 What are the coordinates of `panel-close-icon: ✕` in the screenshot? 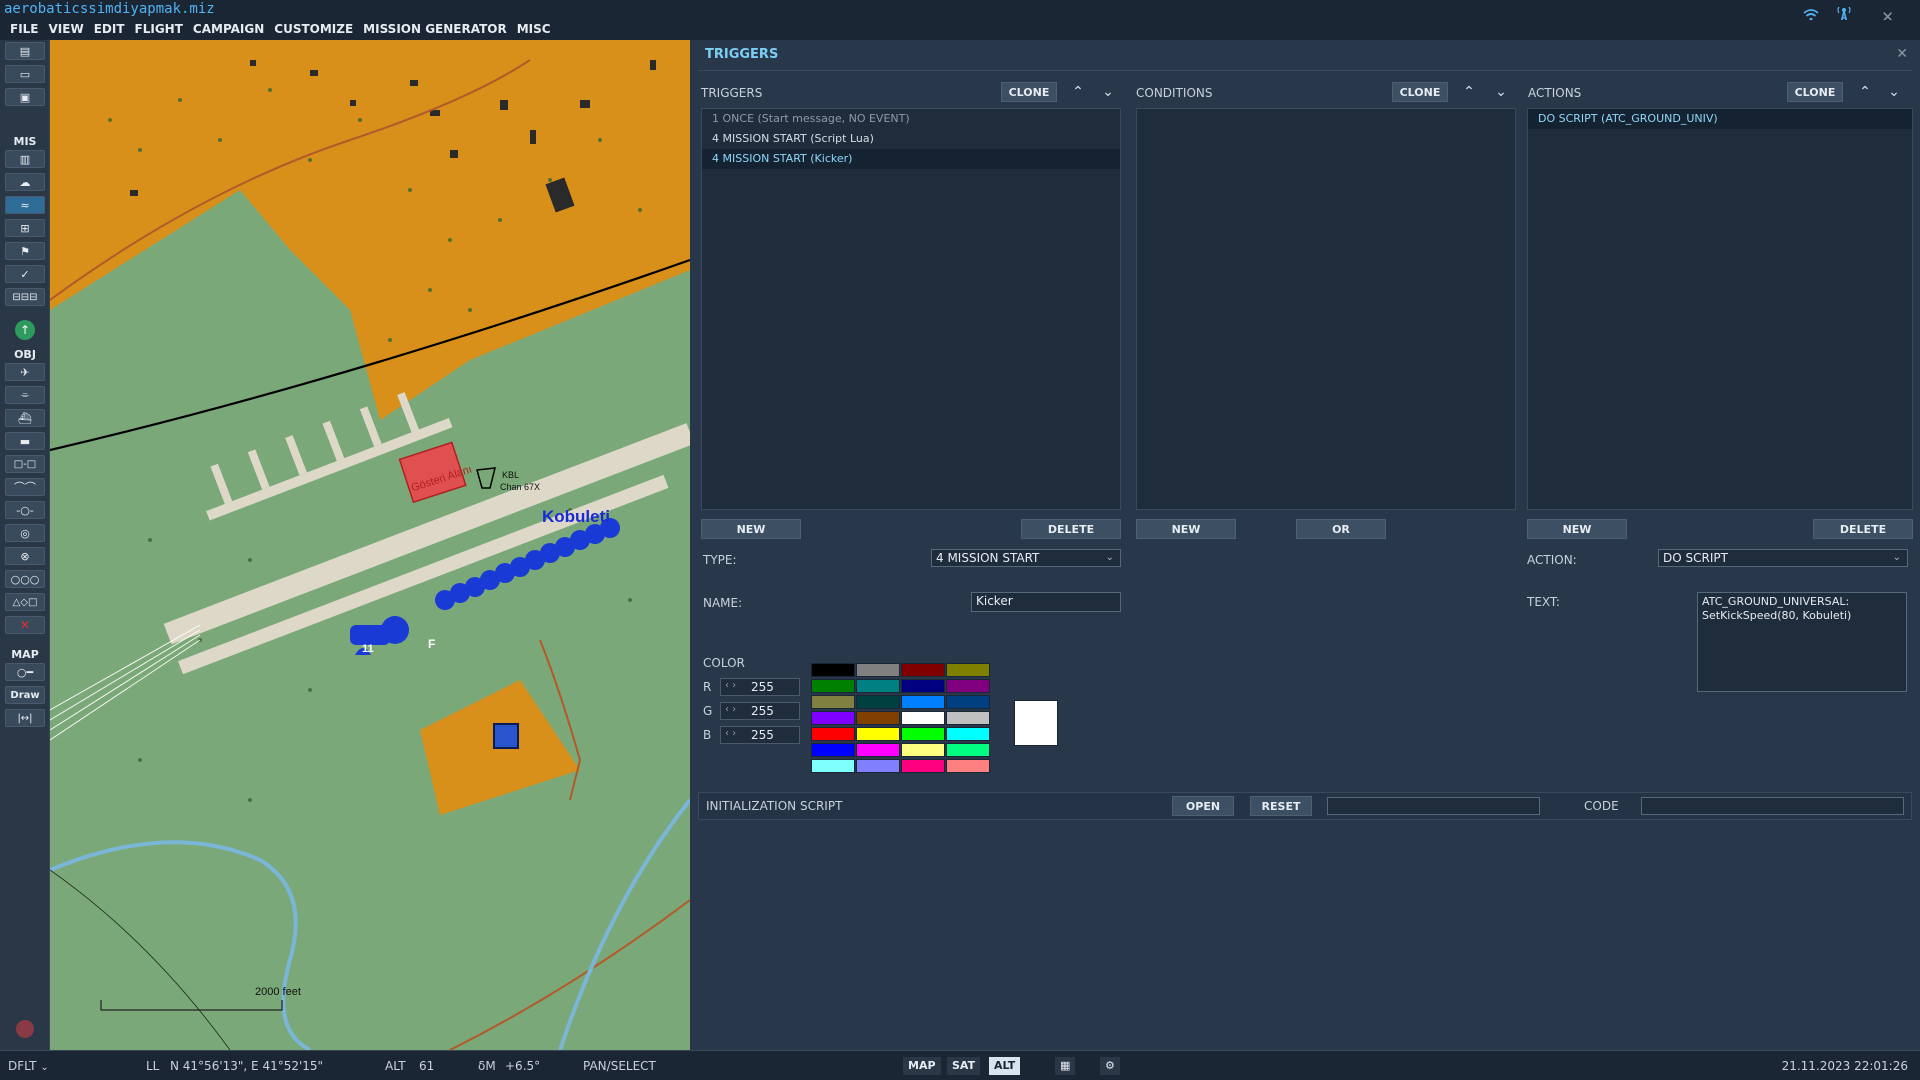 It's located at (1902, 54).